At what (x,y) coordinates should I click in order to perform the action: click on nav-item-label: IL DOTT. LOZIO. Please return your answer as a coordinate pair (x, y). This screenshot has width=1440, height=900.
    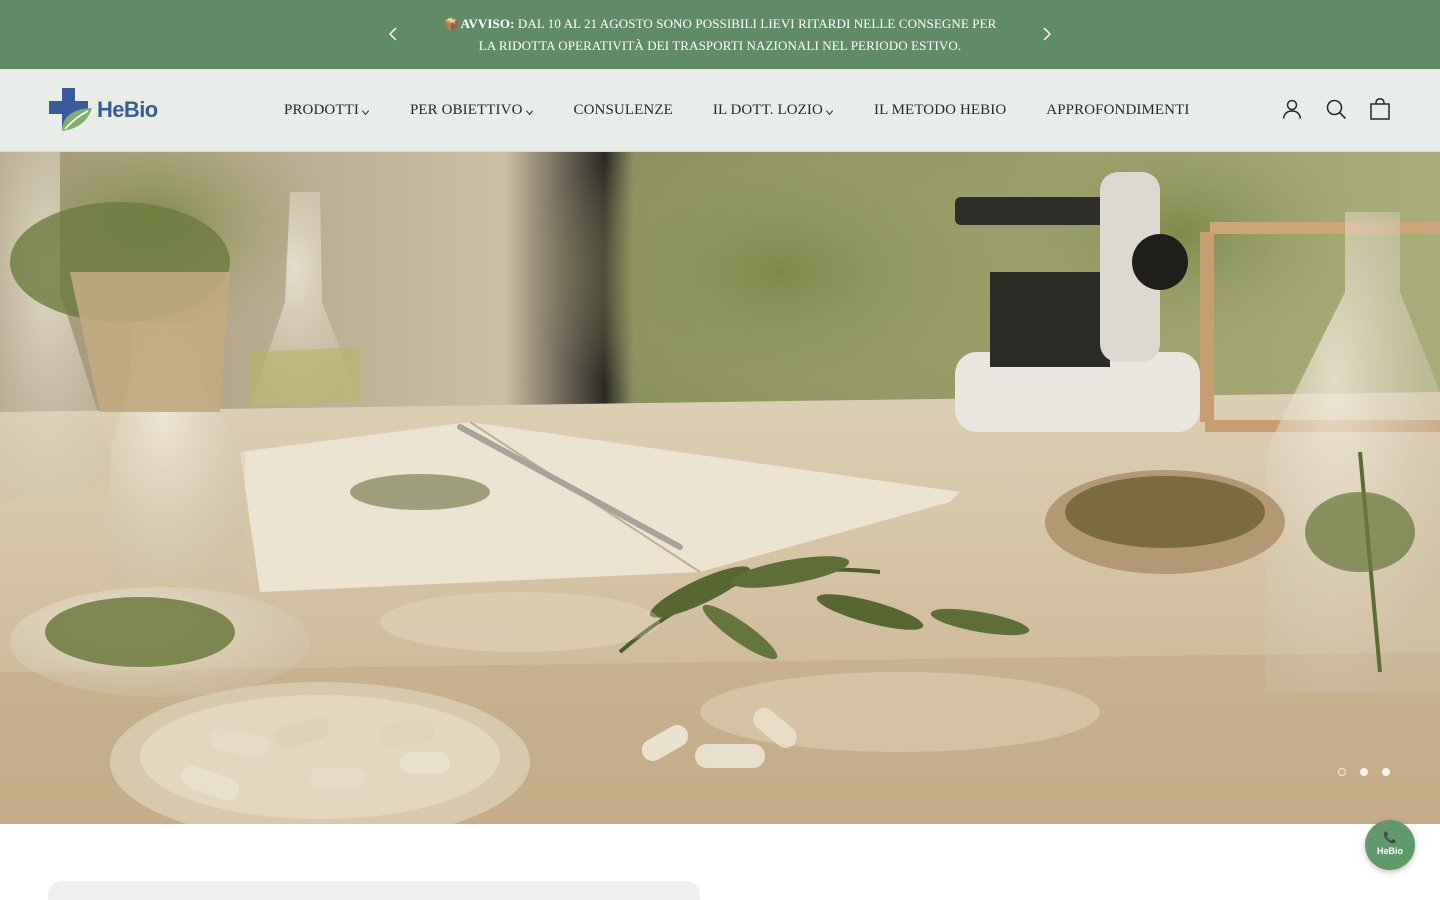
    Looking at the image, I should click on (767, 109).